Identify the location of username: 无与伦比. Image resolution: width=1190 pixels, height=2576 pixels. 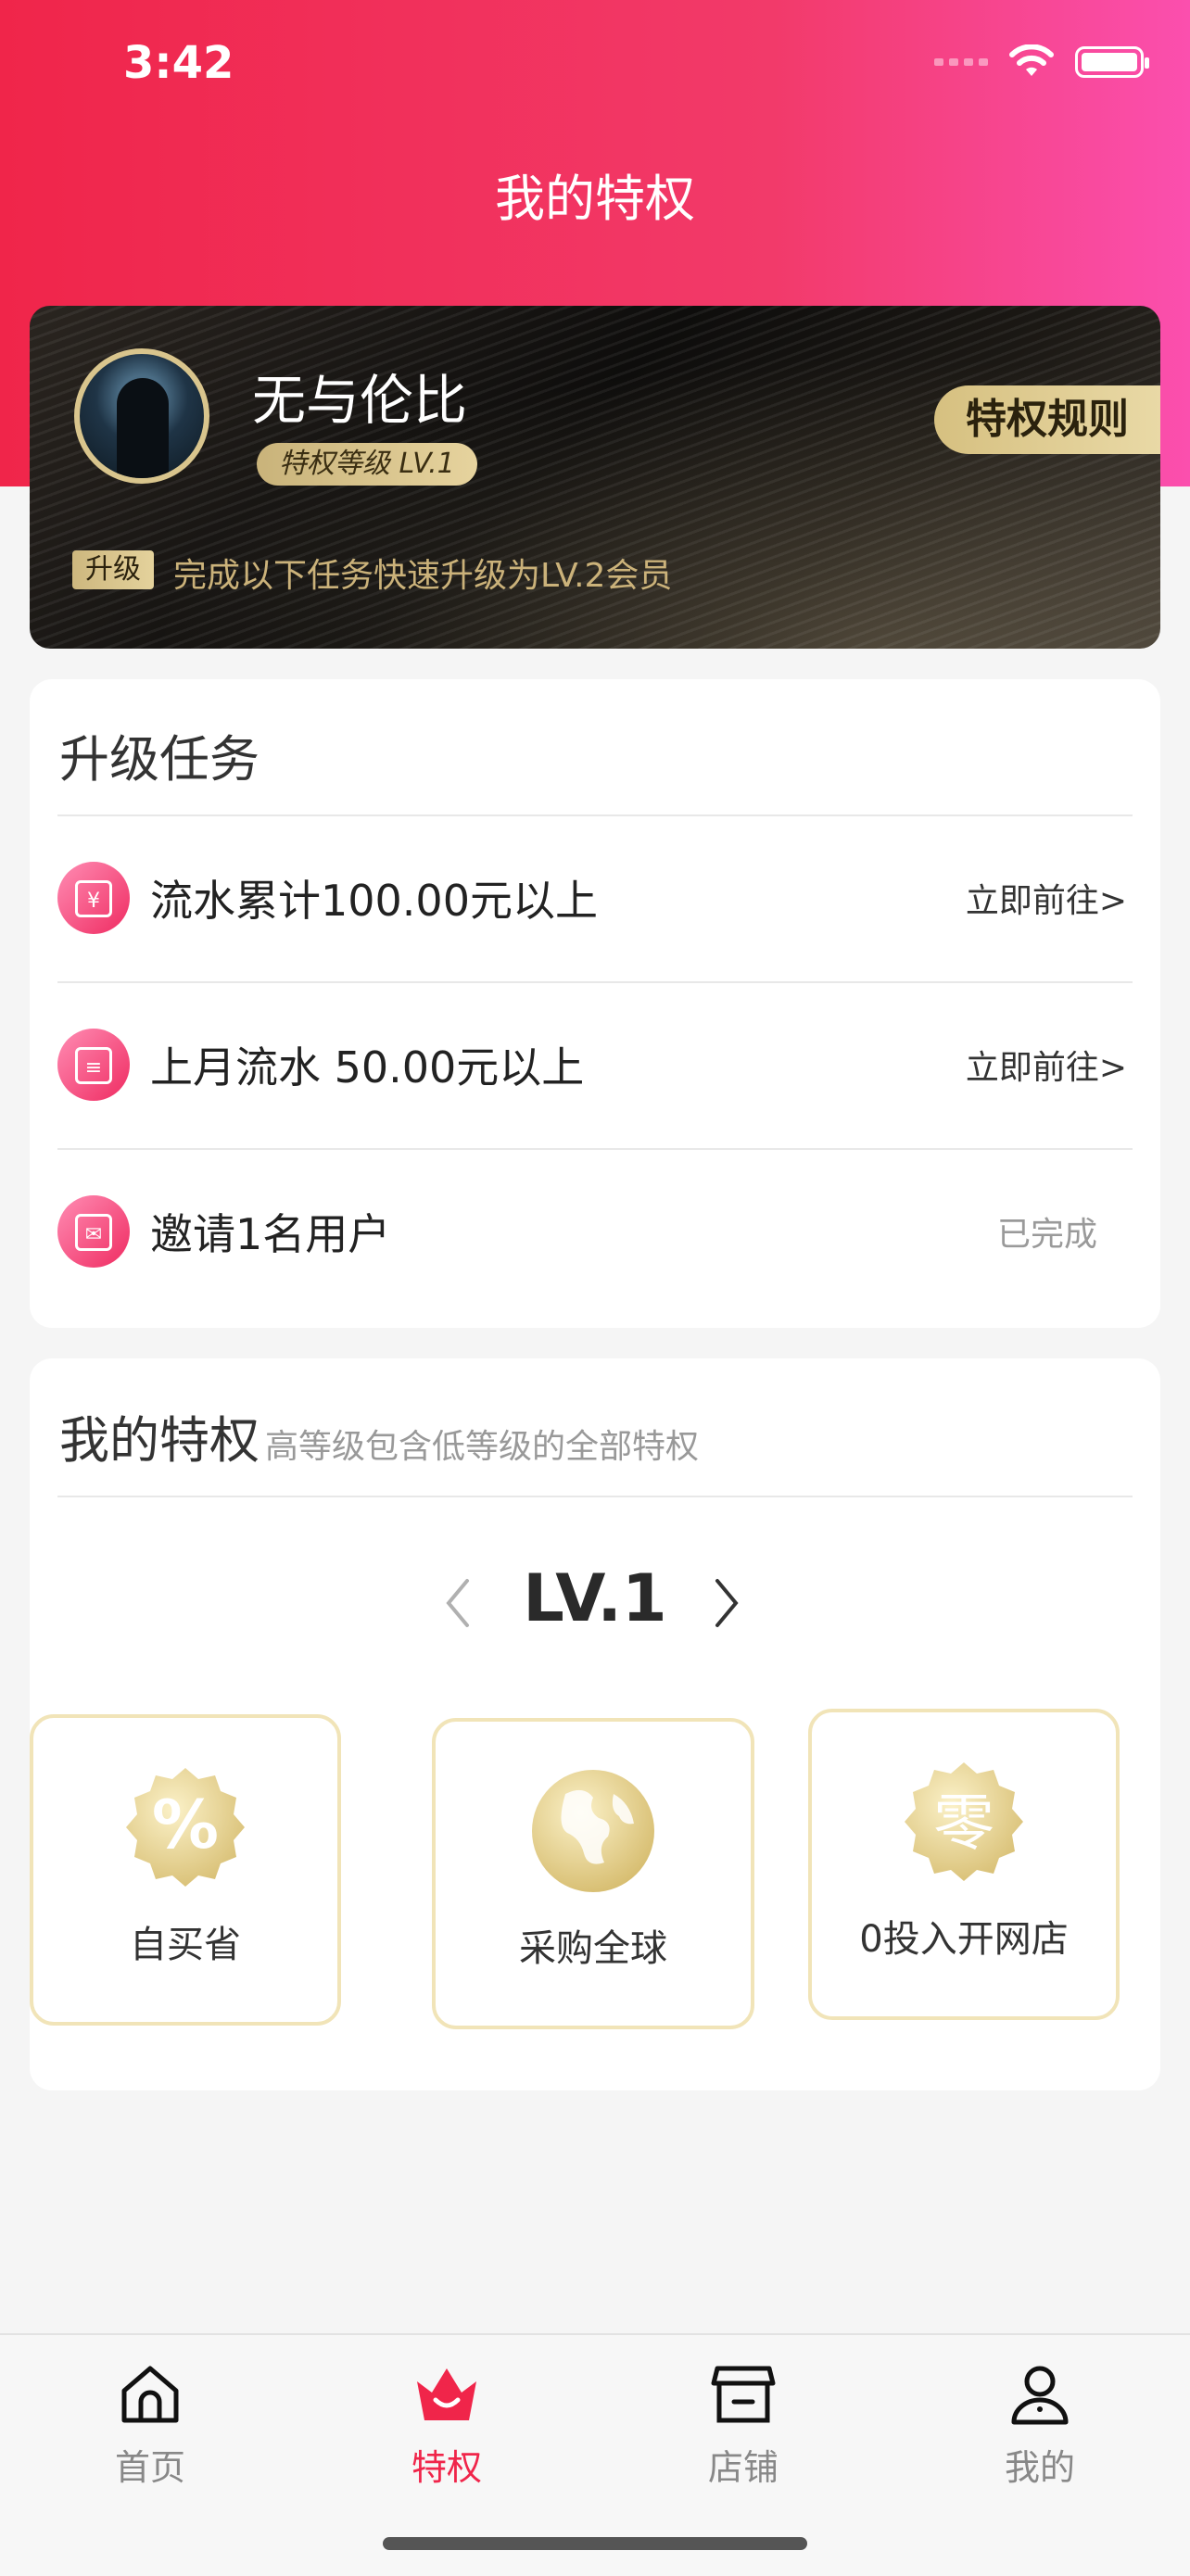
(360, 400).